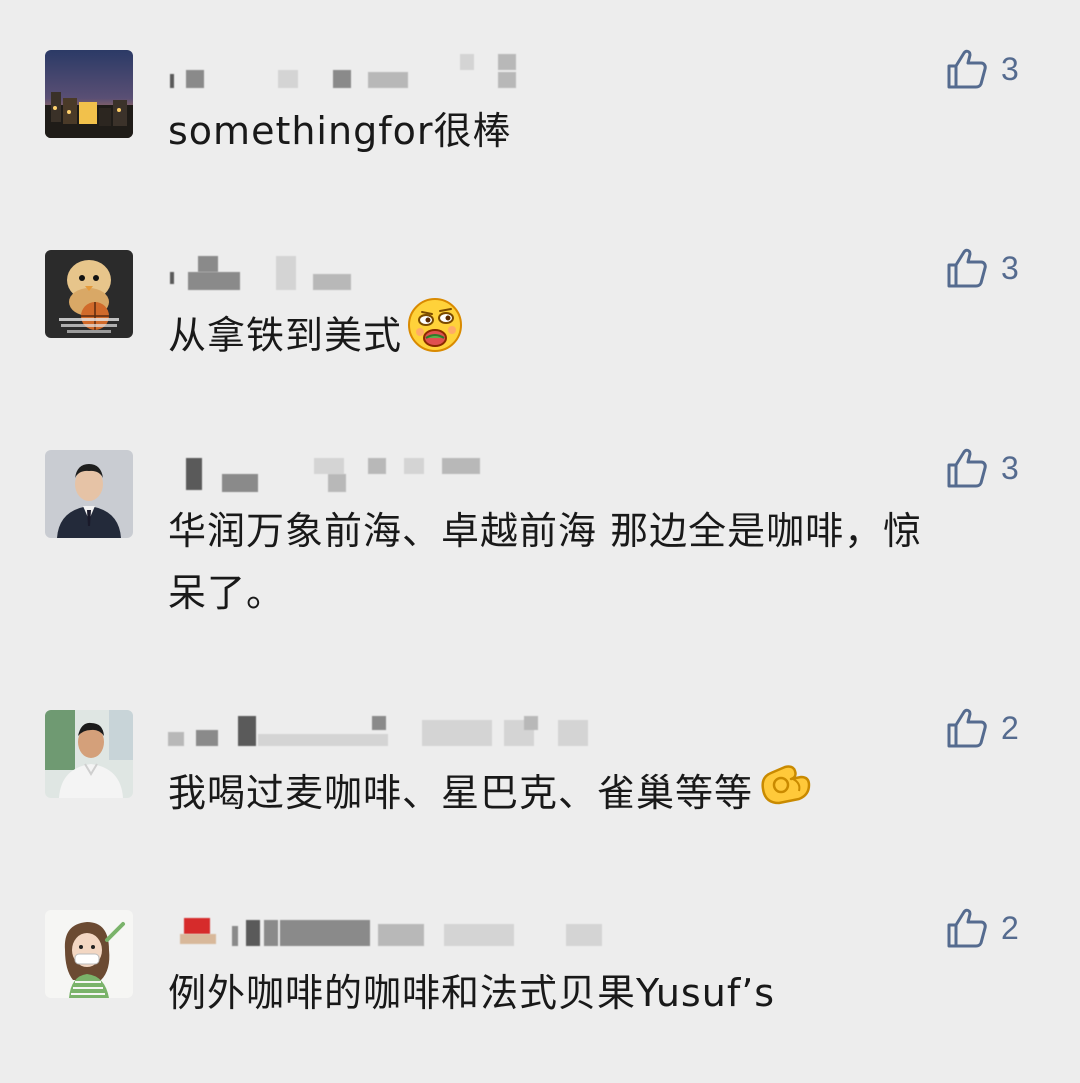  I want to click on avatar-man-suit-image, so click(89, 494).